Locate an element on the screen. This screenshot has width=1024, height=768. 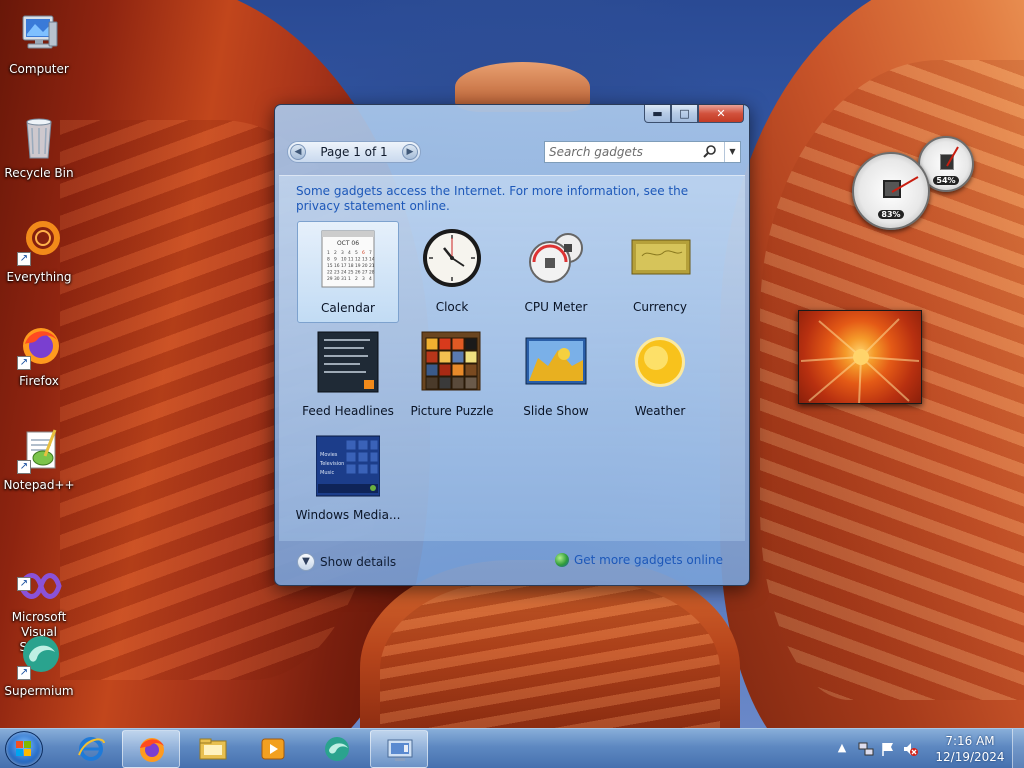
taskbar-firefox is located at coordinates (151, 749).